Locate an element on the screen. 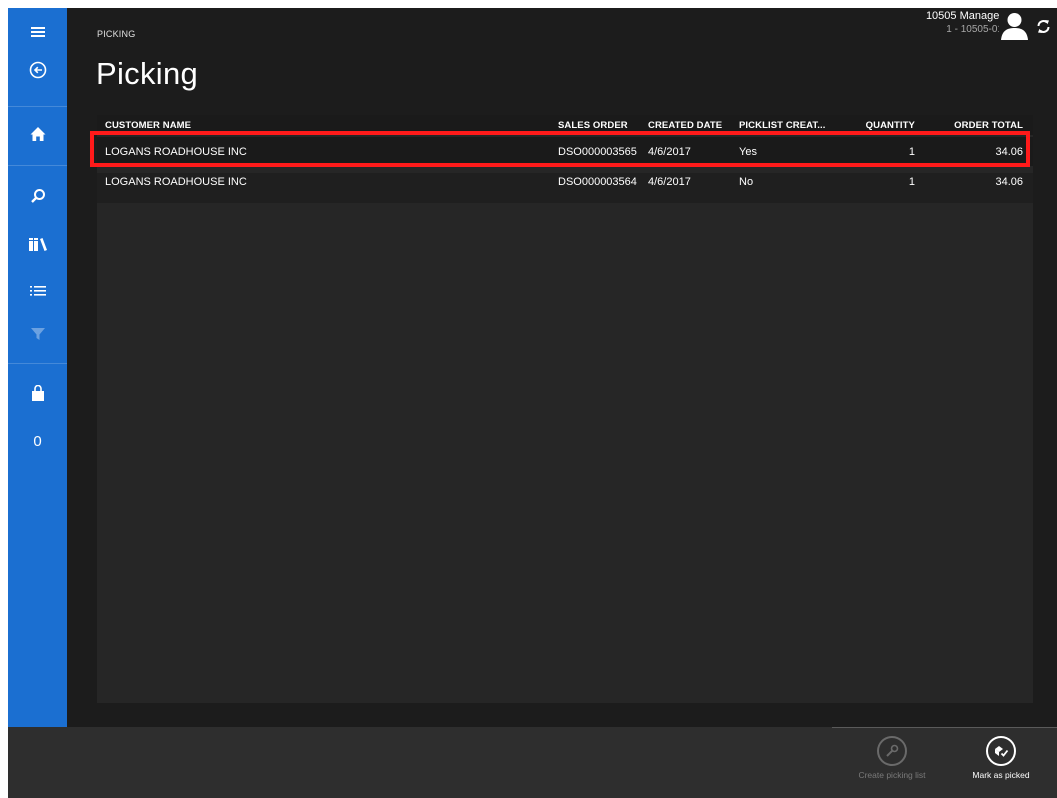 The width and height of the screenshot is (1057, 798). breadcrumb: PICKING is located at coordinates (116, 34).